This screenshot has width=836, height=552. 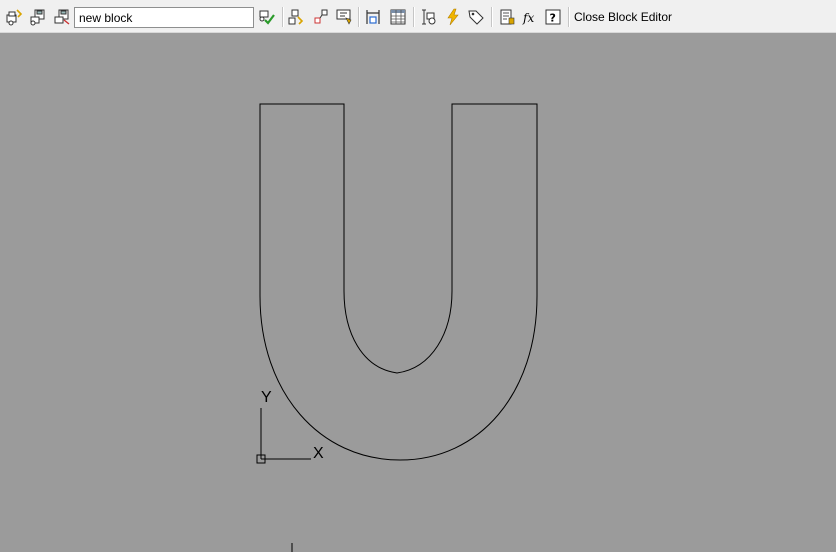 I want to click on parameter-icon, so click(x=321, y=17).